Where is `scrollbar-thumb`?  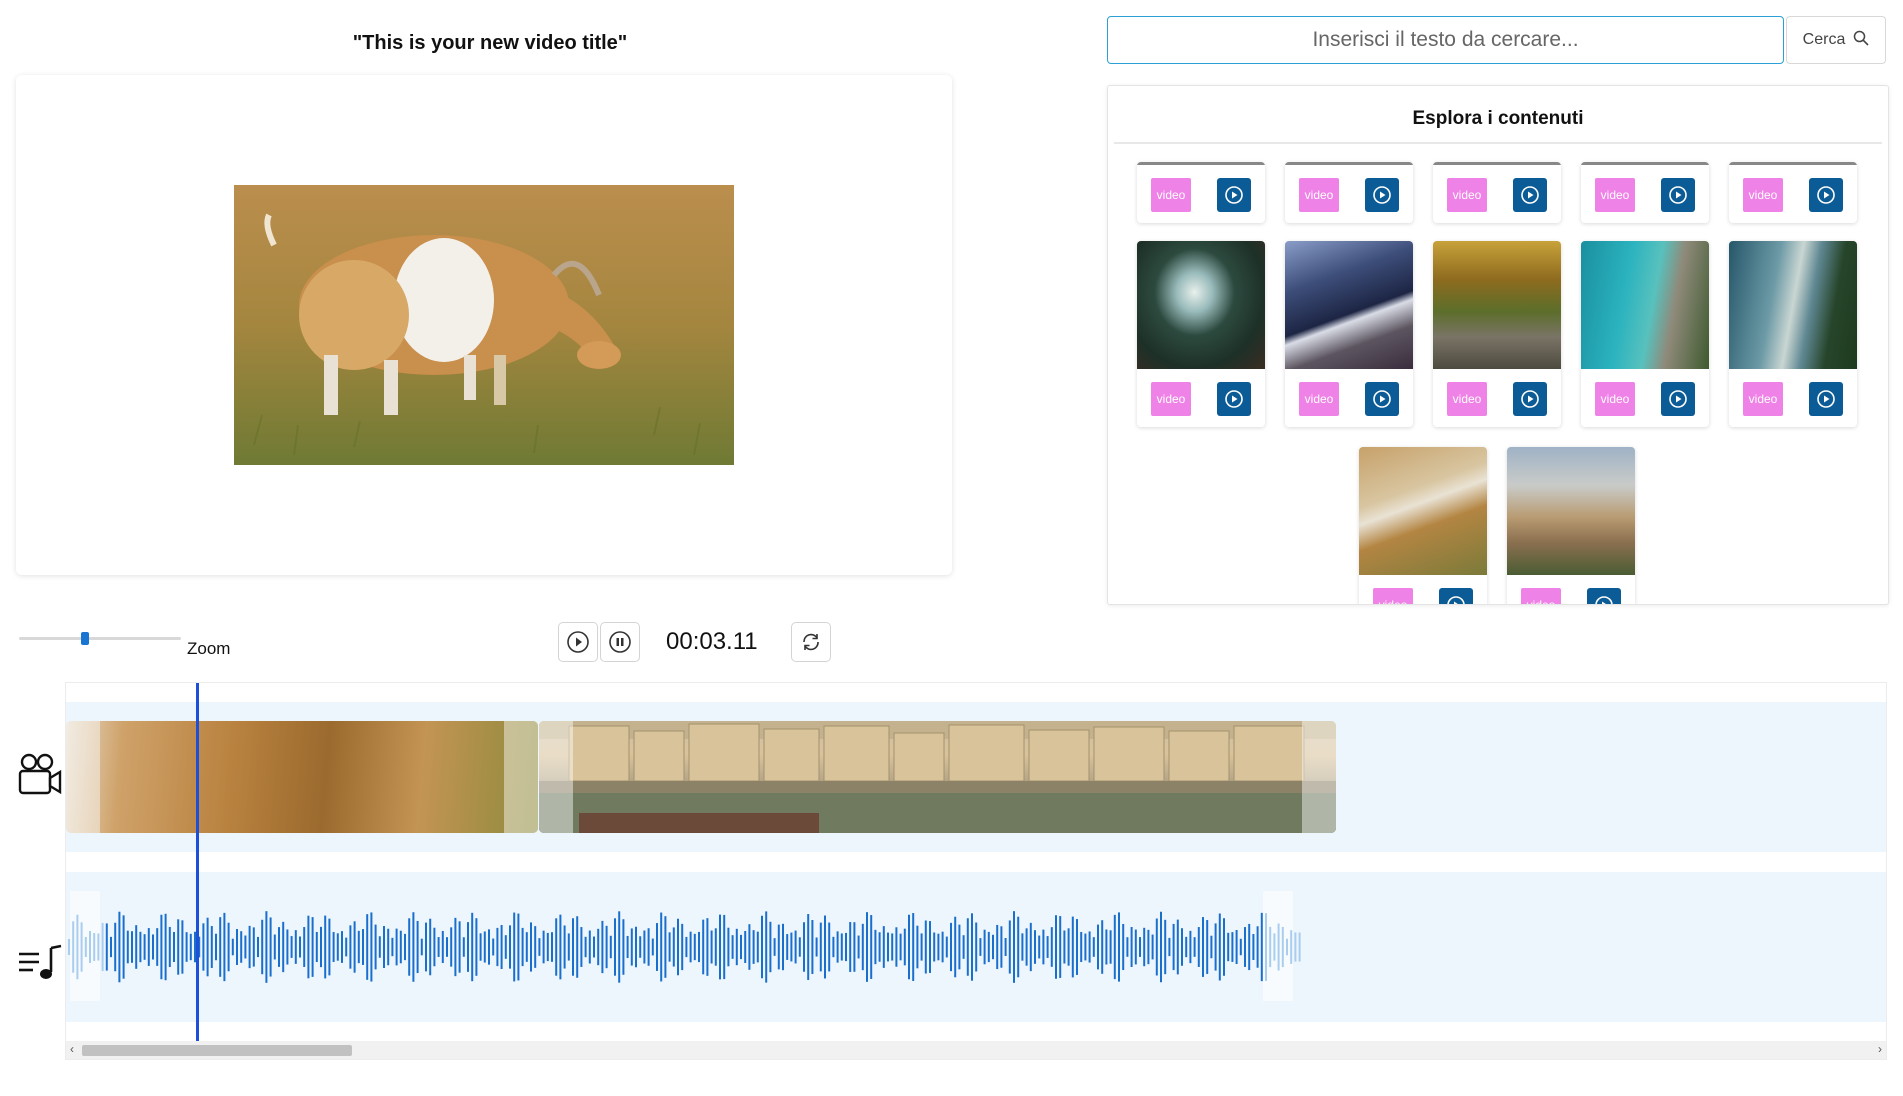 scrollbar-thumb is located at coordinates (217, 1050).